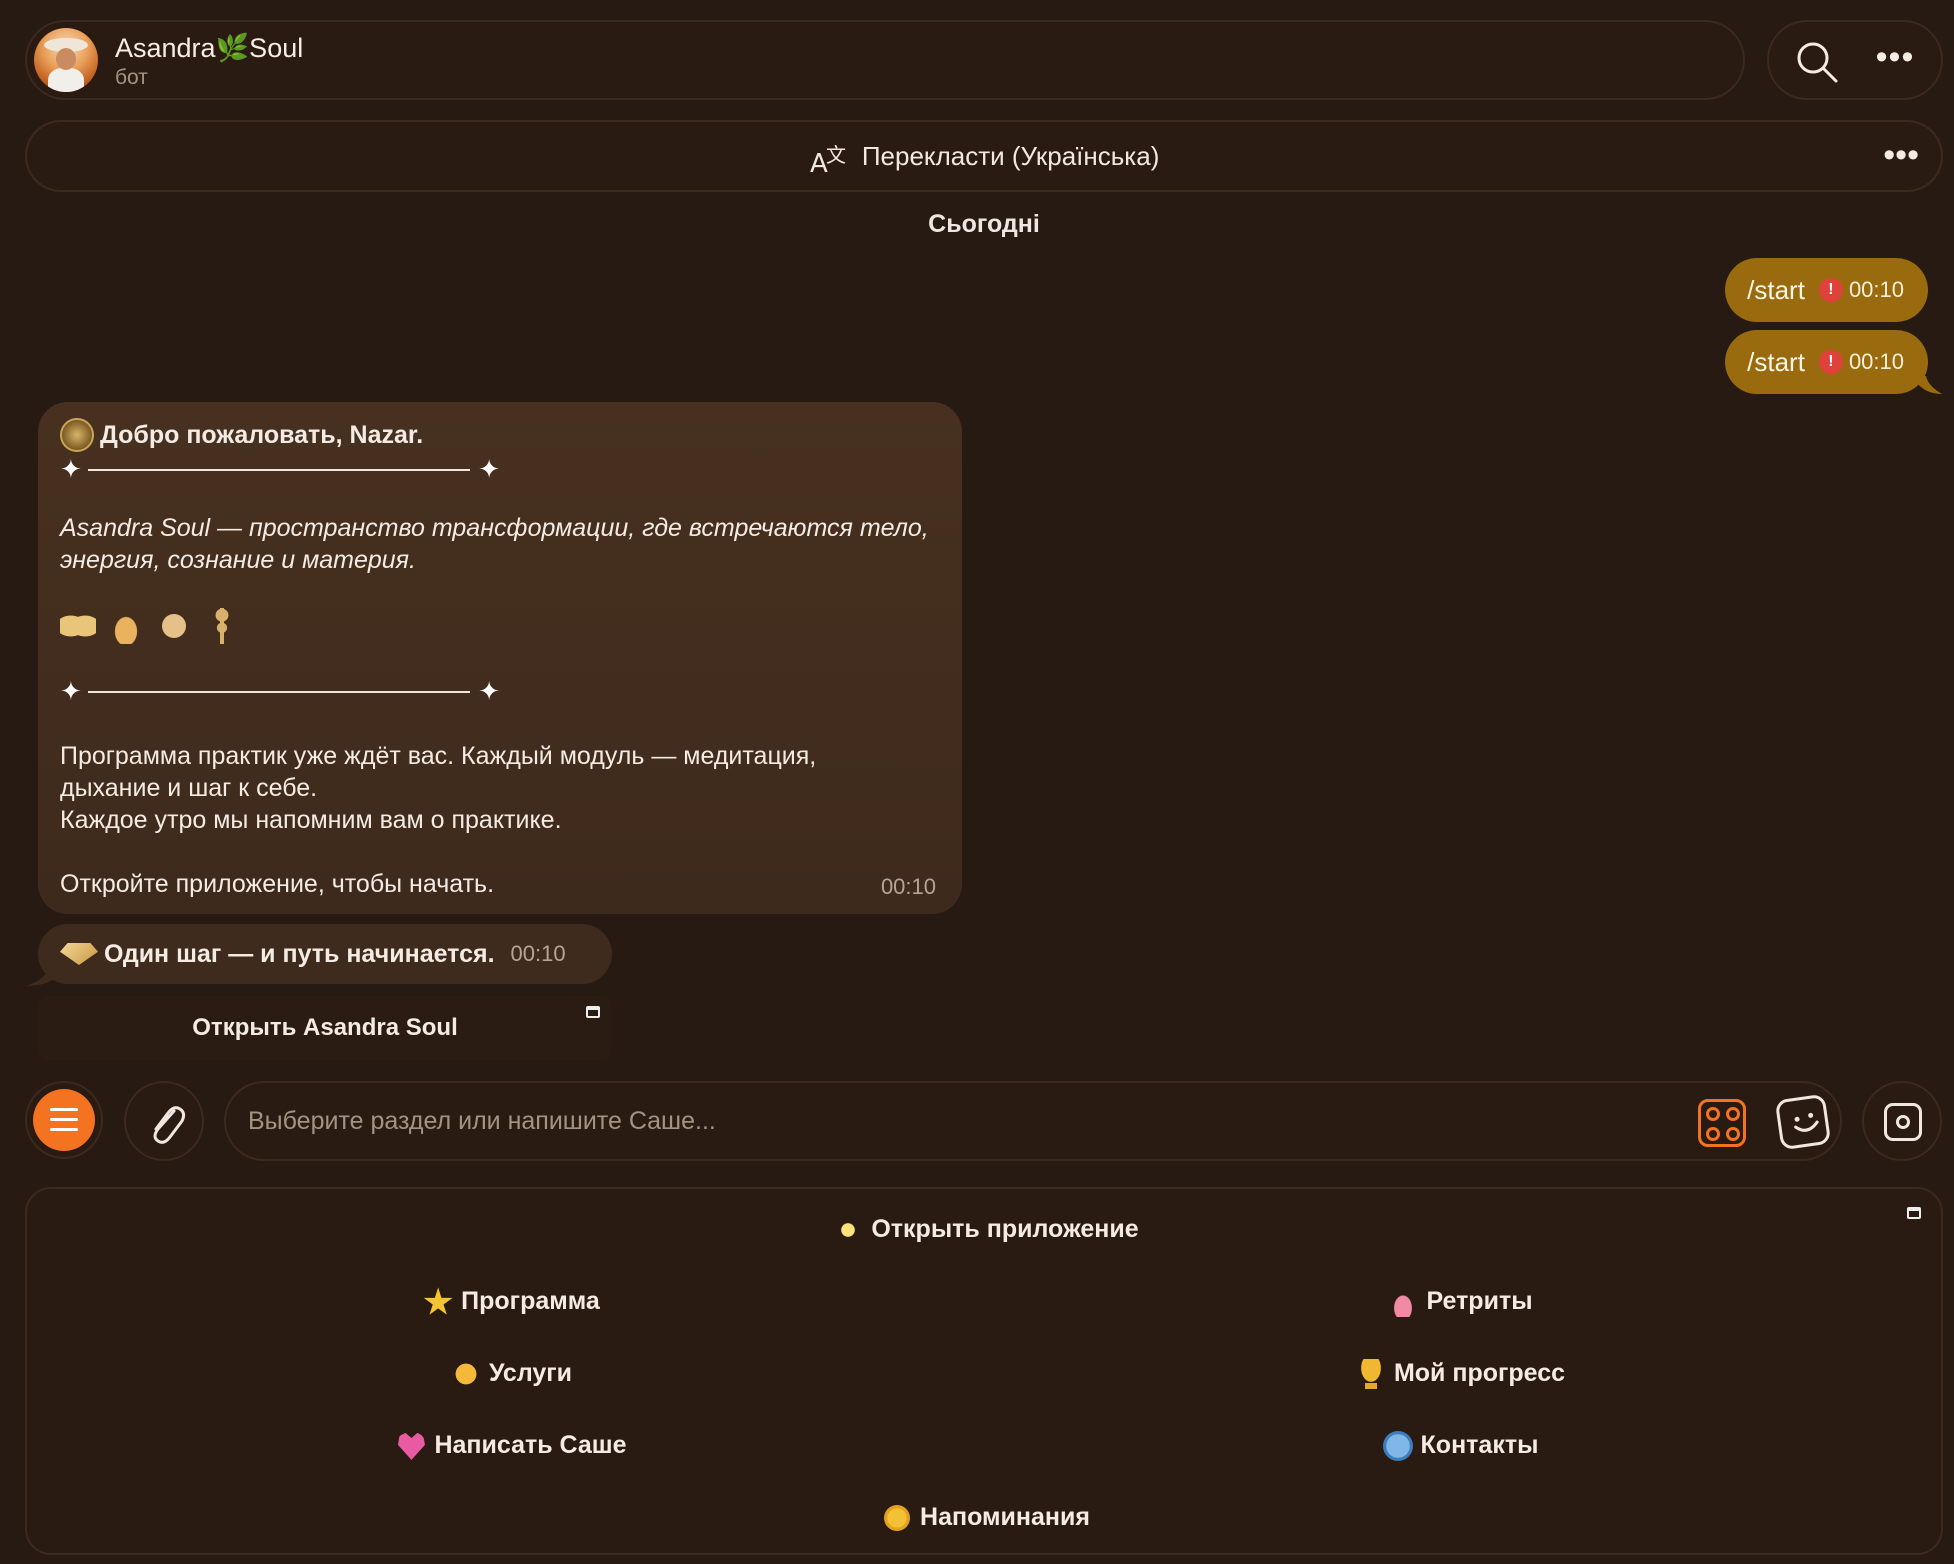  What do you see at coordinates (66, 60) in the screenshot?
I see `avatar` at bounding box center [66, 60].